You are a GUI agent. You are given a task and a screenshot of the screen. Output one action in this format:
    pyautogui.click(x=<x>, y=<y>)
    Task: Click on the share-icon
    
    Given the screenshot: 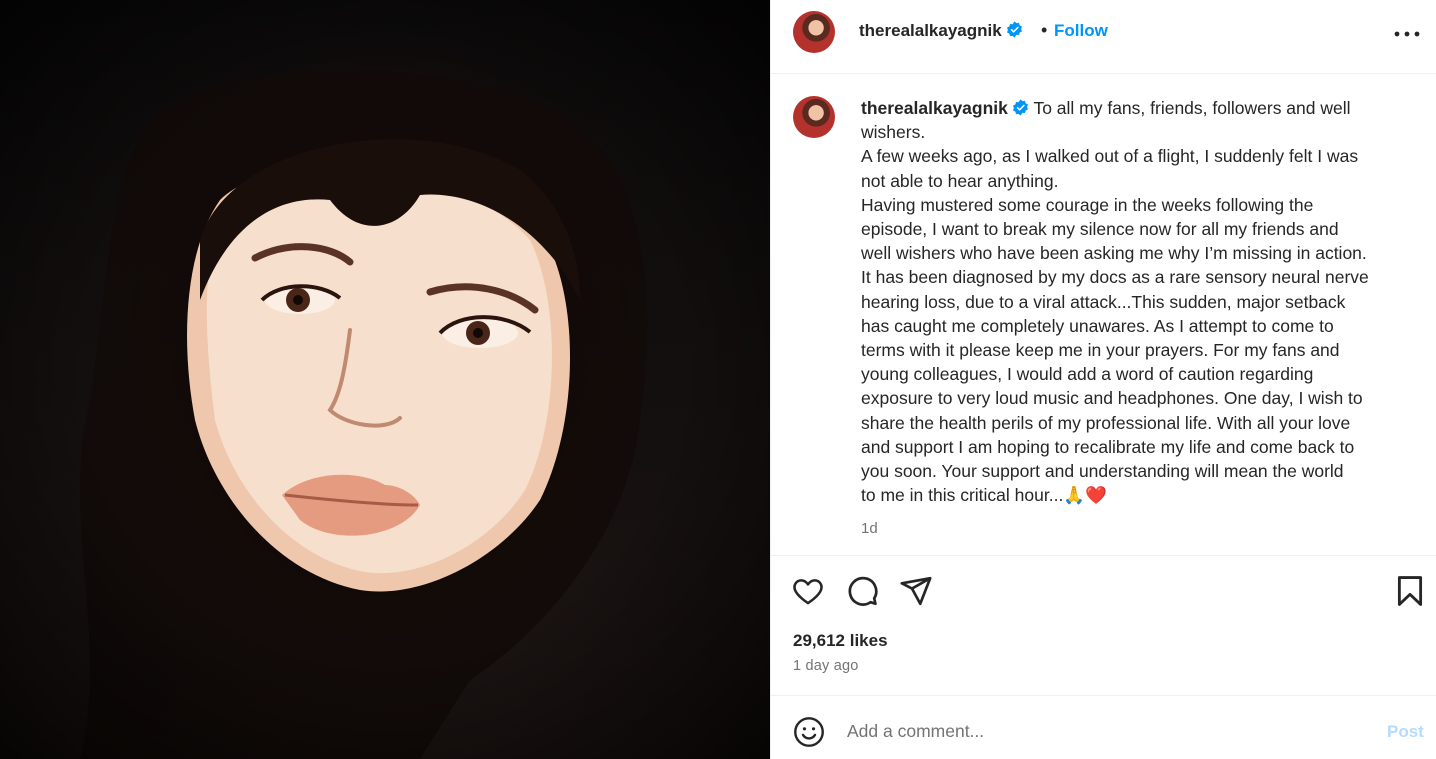 What is the action you would take?
    pyautogui.click(x=916, y=591)
    